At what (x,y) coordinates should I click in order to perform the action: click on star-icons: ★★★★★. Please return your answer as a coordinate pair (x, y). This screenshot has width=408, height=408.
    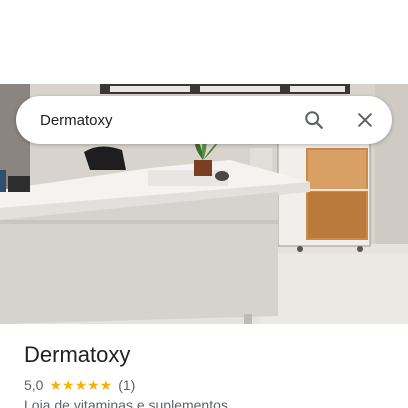
    Looking at the image, I should click on (81, 385).